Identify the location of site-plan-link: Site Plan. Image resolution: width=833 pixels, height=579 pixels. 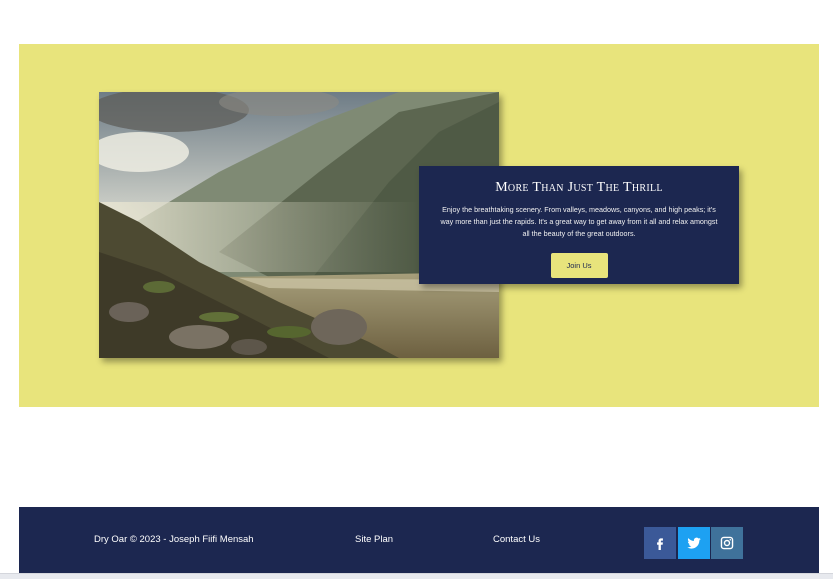
(374, 539).